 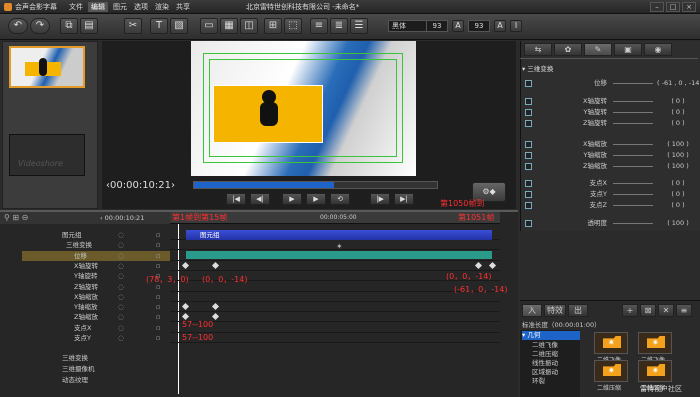 What do you see at coordinates (209, 26) in the screenshot?
I see `align-icon: ▭` at bounding box center [209, 26].